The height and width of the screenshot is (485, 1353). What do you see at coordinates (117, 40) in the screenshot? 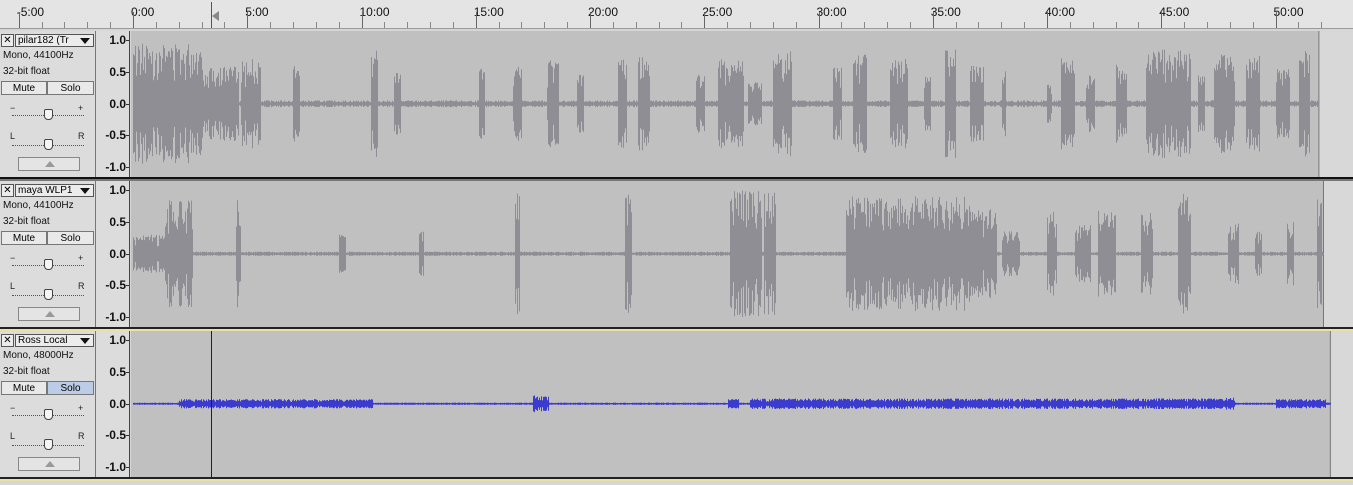
I see `amplitude-label: 1.0` at bounding box center [117, 40].